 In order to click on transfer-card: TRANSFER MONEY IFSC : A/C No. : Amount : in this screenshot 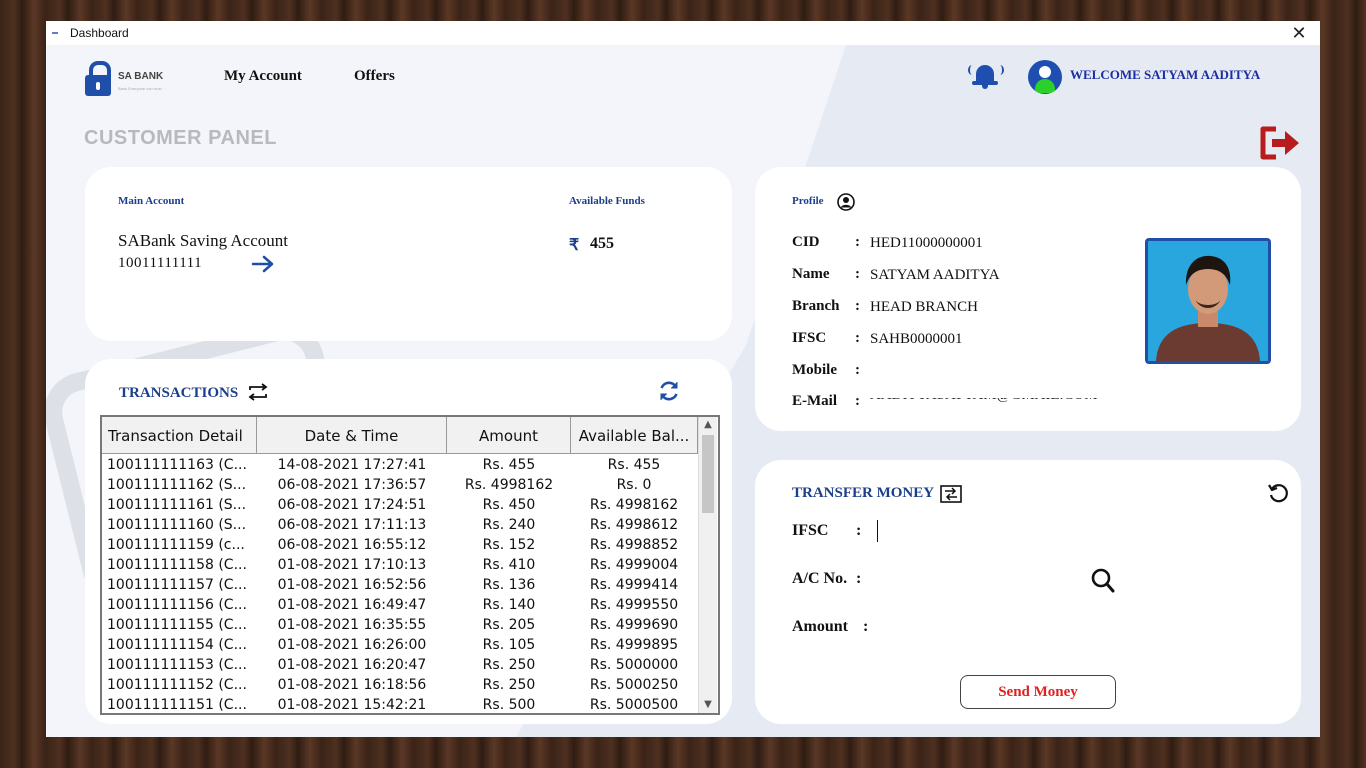, I will do `click(1028, 592)`.